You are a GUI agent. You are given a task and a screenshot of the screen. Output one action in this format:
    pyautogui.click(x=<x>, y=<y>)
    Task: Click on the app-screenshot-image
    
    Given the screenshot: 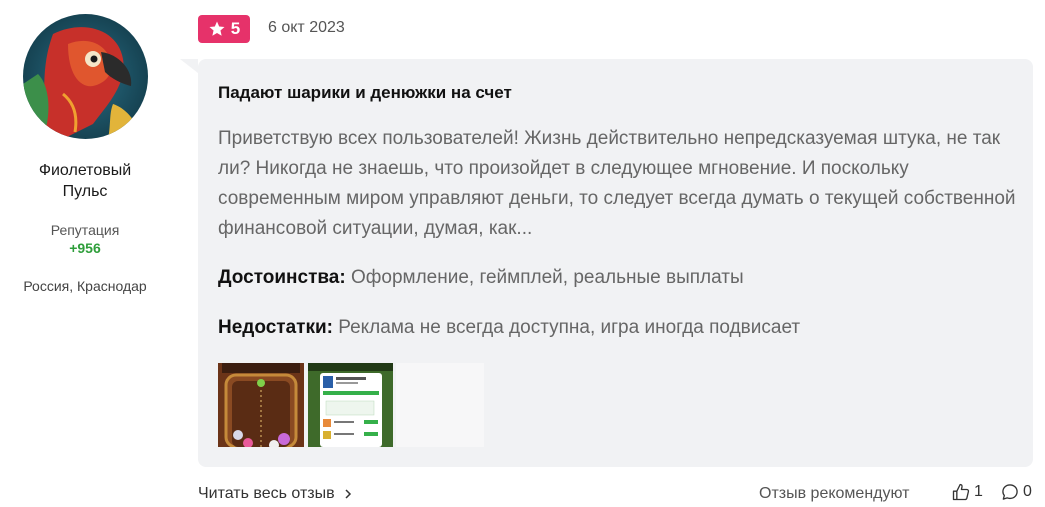 What is the action you would take?
    pyautogui.click(x=350, y=405)
    